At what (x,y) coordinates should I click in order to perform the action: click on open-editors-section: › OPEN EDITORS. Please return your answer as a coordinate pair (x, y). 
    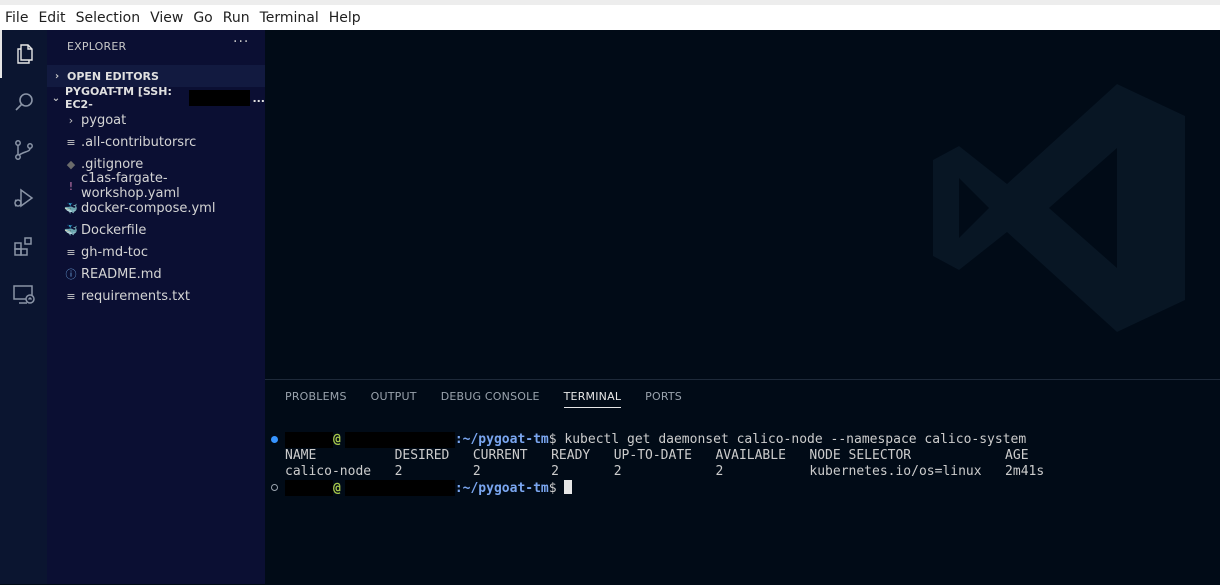
    Looking at the image, I should click on (156, 76).